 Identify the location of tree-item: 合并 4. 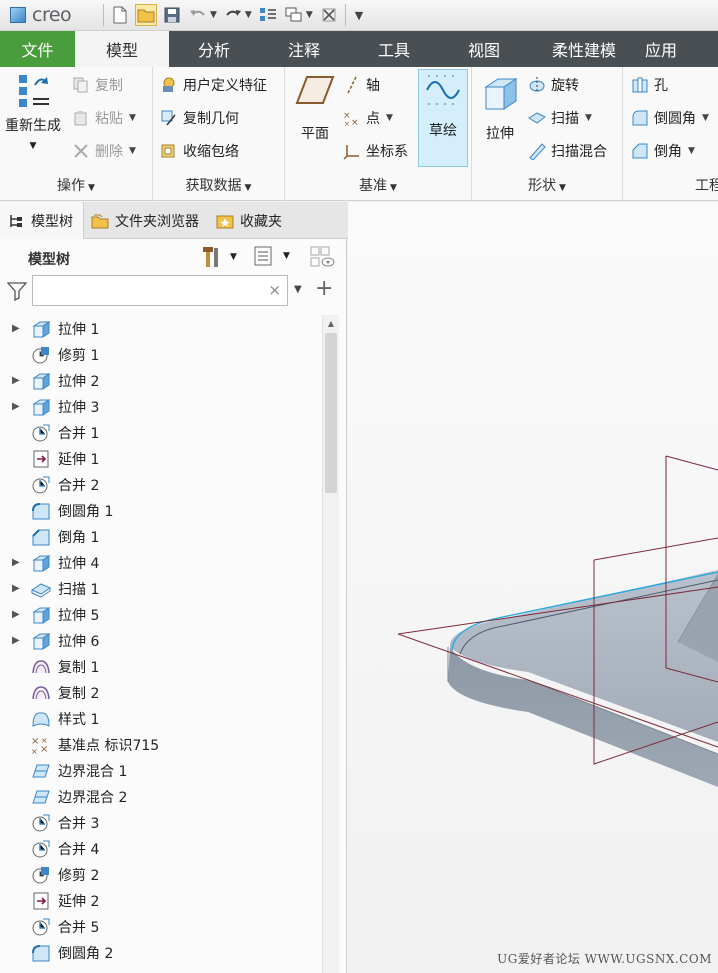
(161, 848).